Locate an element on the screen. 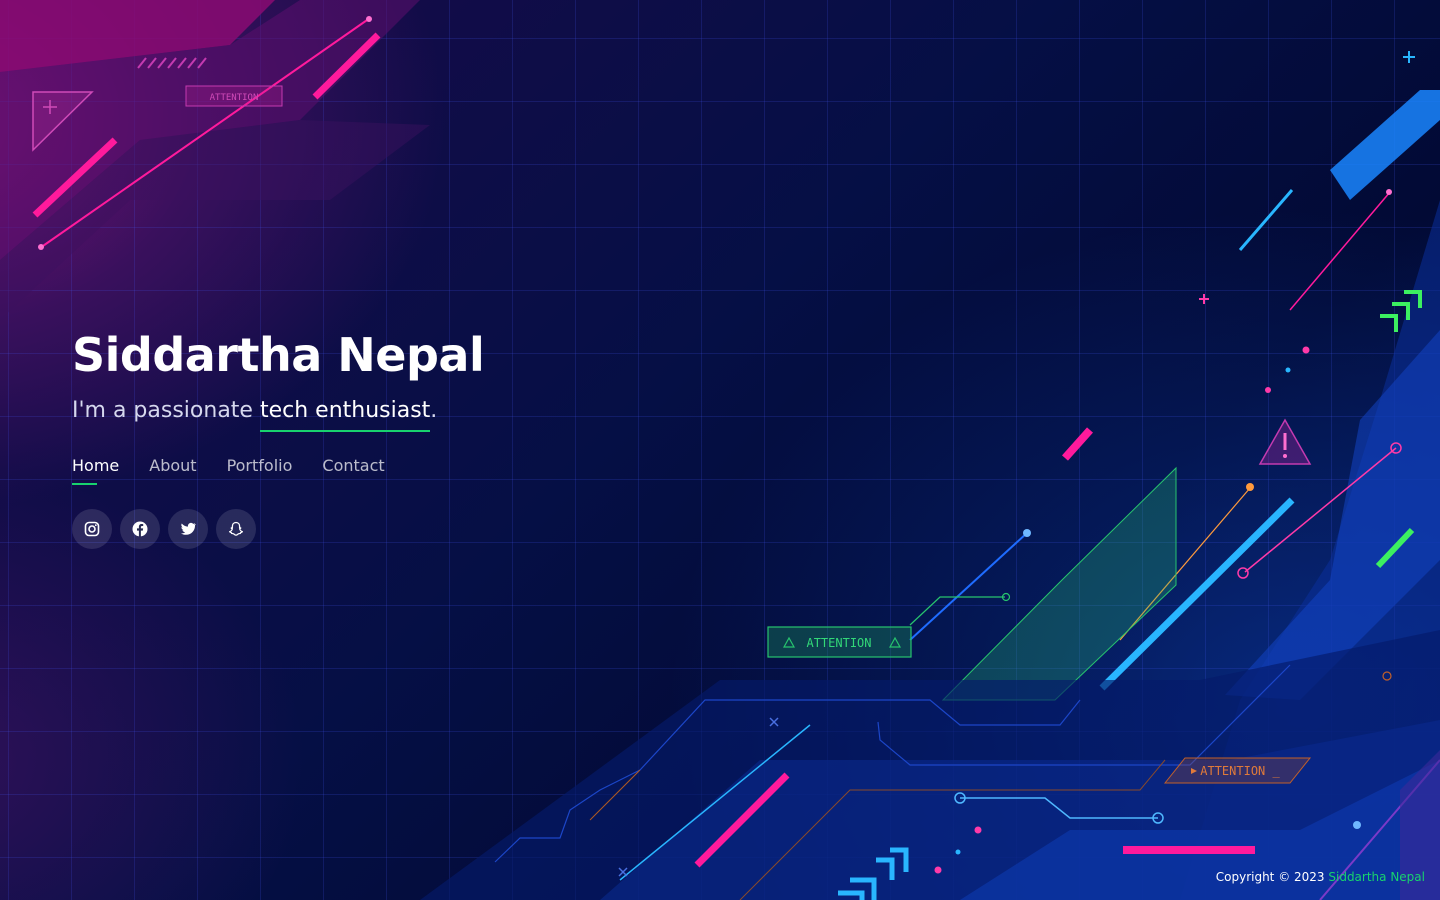  snapchat-button is located at coordinates (236, 529).